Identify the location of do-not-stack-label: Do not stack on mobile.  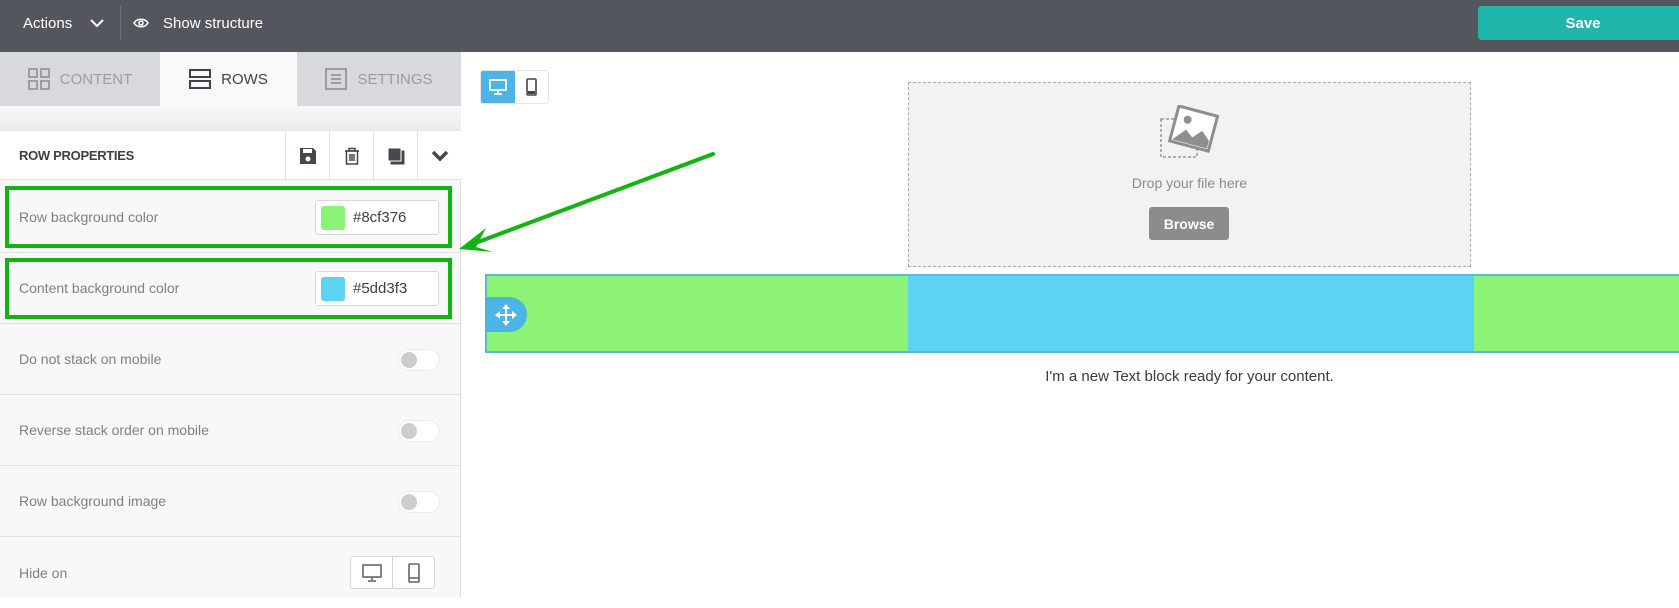
(90, 359).